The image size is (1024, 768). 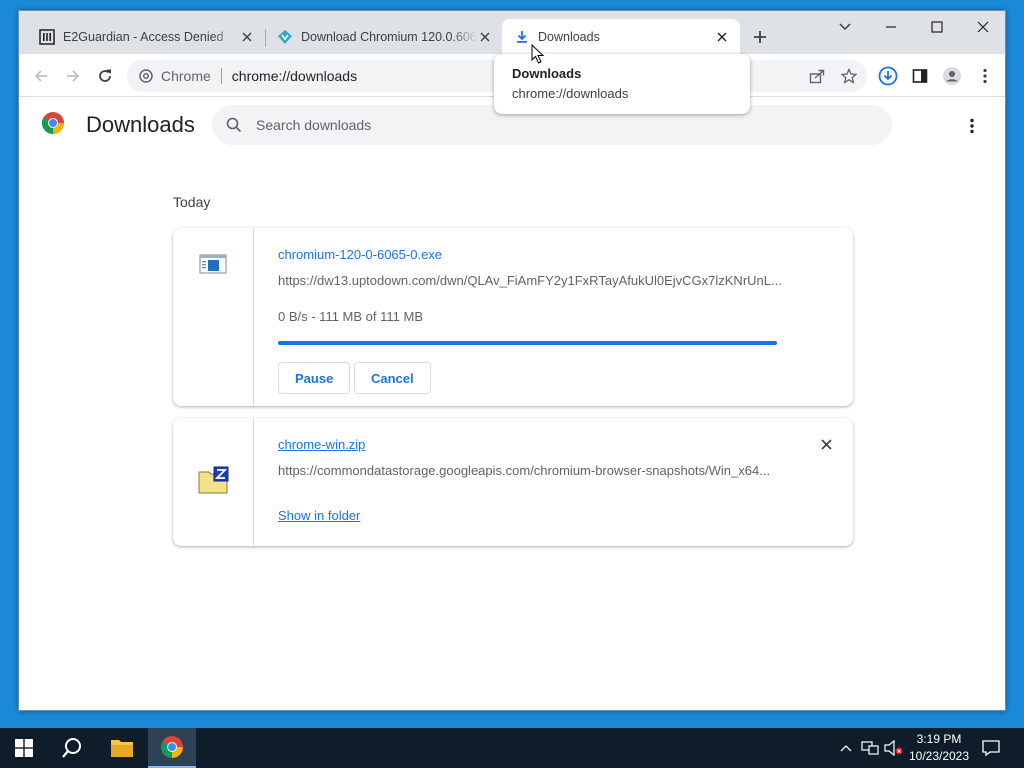 I want to click on star-icon, so click(x=849, y=76).